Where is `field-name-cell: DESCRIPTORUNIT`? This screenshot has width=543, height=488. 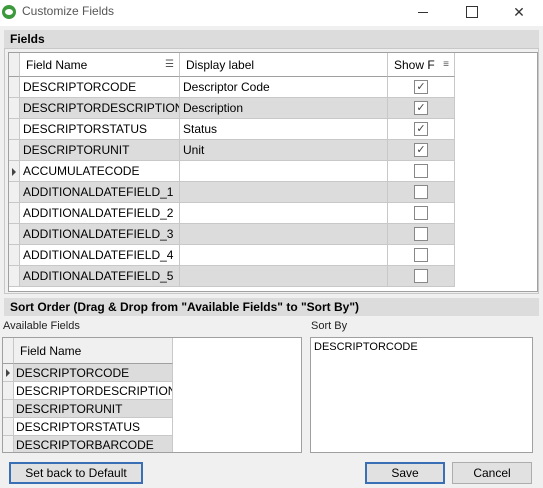 field-name-cell: DESCRIPTORUNIT is located at coordinates (100, 150).